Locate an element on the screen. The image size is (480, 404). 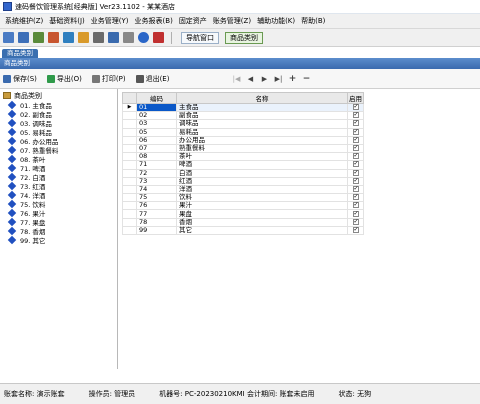
menu-fixed-assets: 固定资产 is located at coordinates (193, 21).